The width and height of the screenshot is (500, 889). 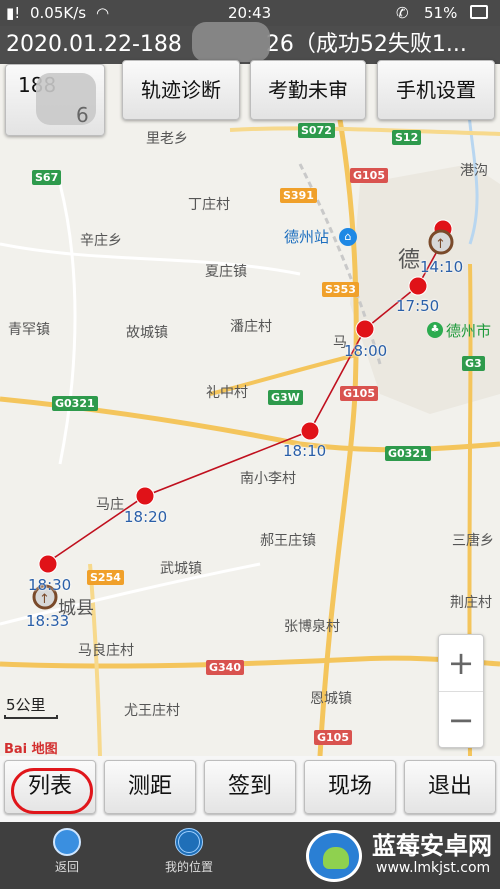 What do you see at coordinates (47, 177) in the screenshot?
I see `road-shield: S67` at bounding box center [47, 177].